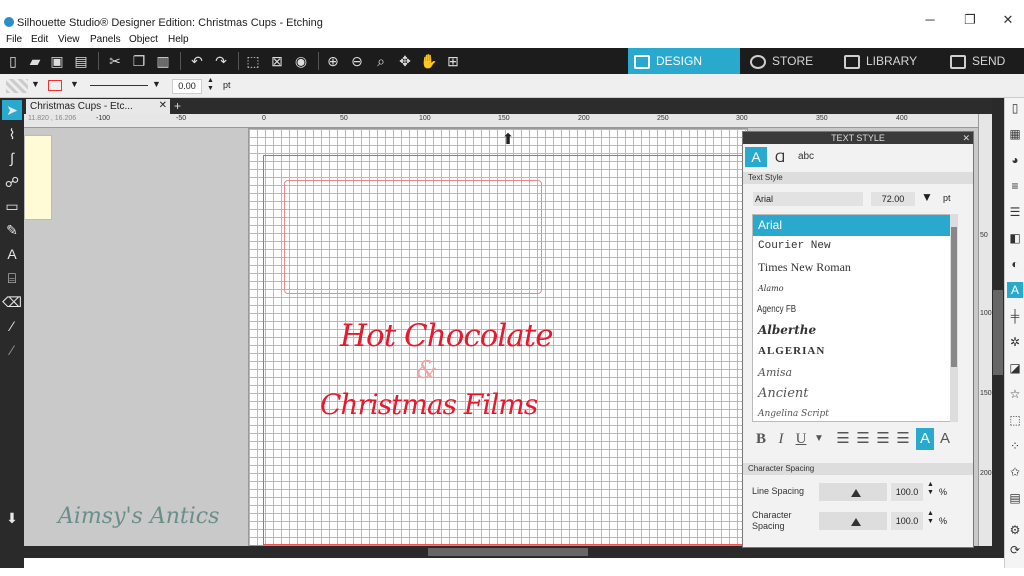 The width and height of the screenshot is (1024, 576). What do you see at coordinates (357, 61) in the screenshot?
I see `zoom-out-icon: ⊖` at bounding box center [357, 61].